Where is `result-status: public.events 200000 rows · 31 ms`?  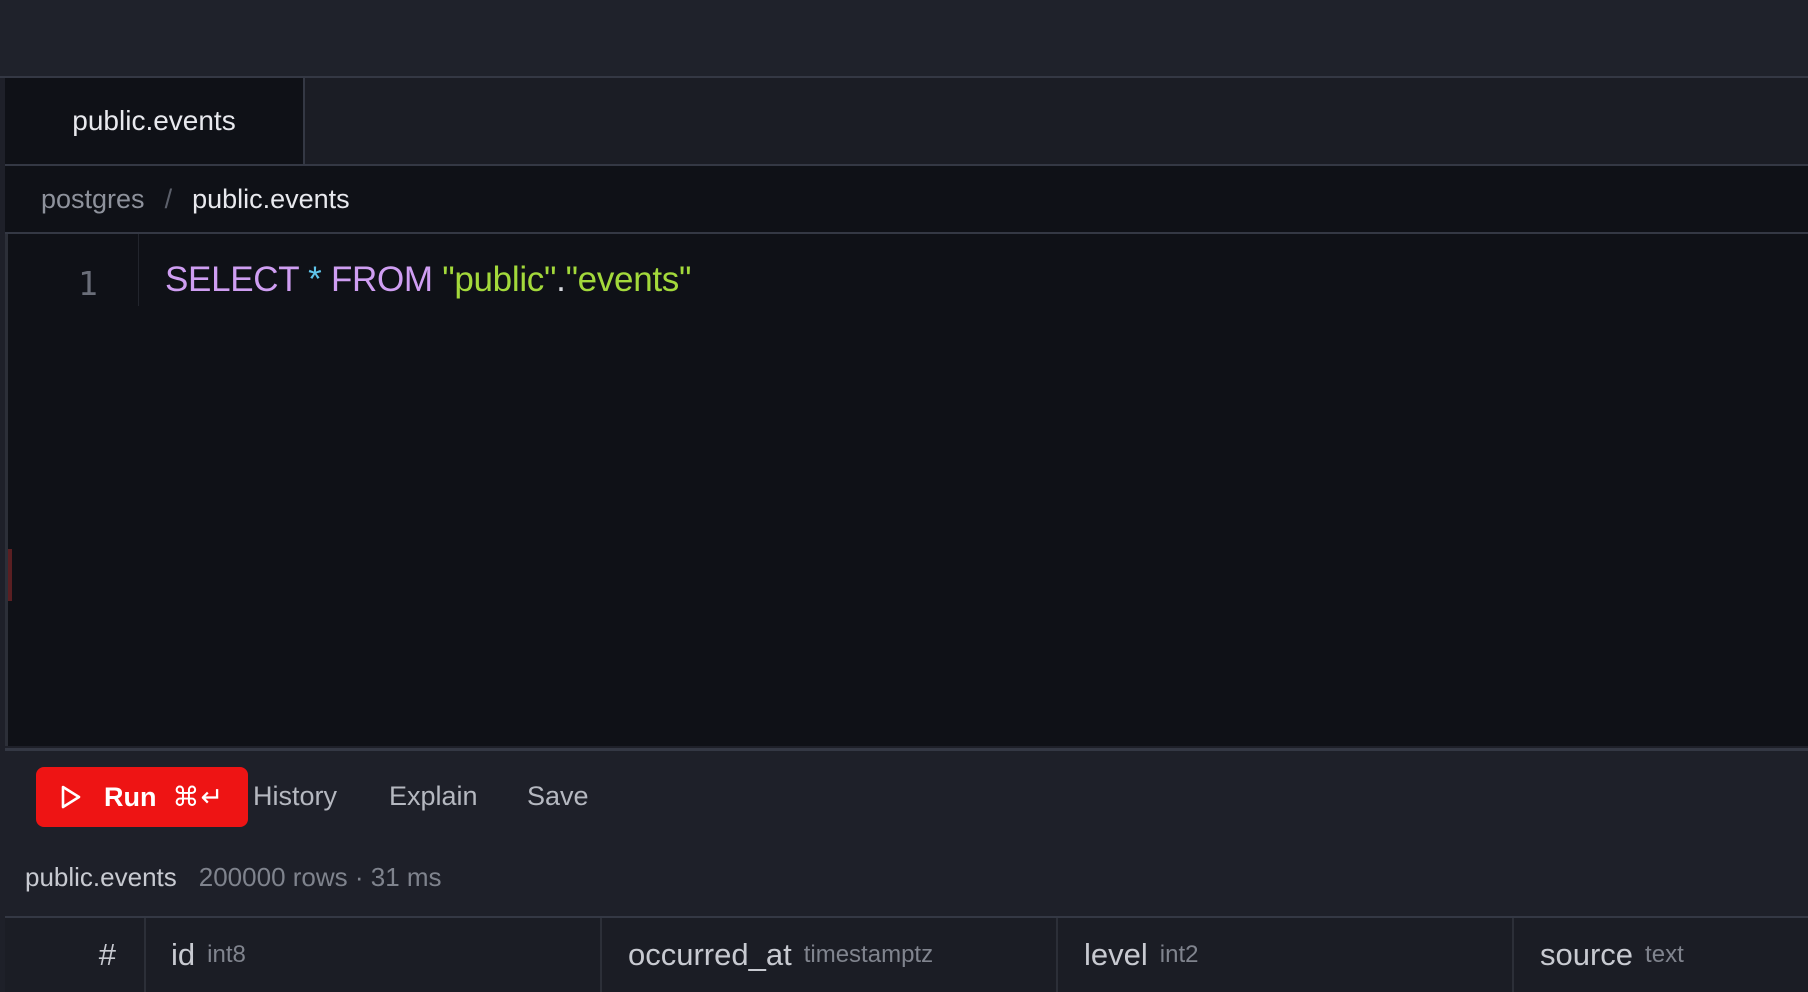
result-status: public.events 200000 rows · 31 ms is located at coordinates (906, 878).